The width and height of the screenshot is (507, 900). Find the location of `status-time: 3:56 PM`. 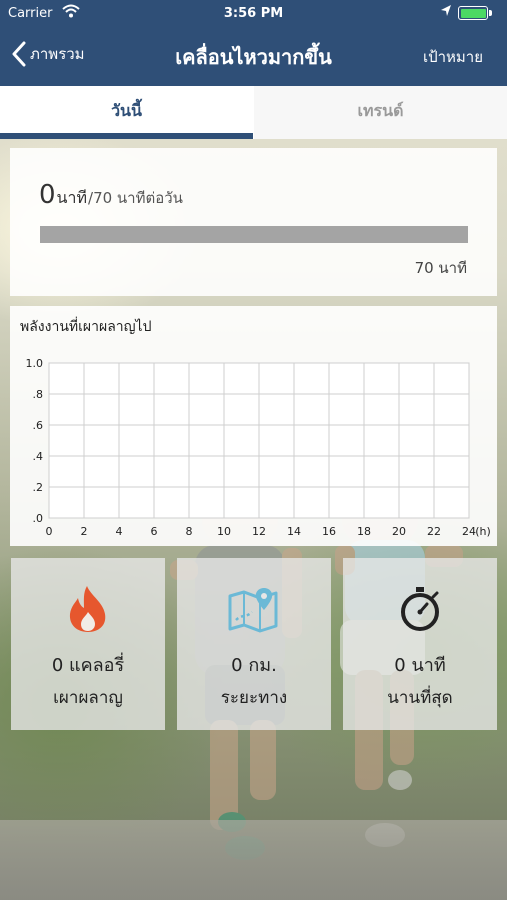

status-time: 3:56 PM is located at coordinates (253, 13).